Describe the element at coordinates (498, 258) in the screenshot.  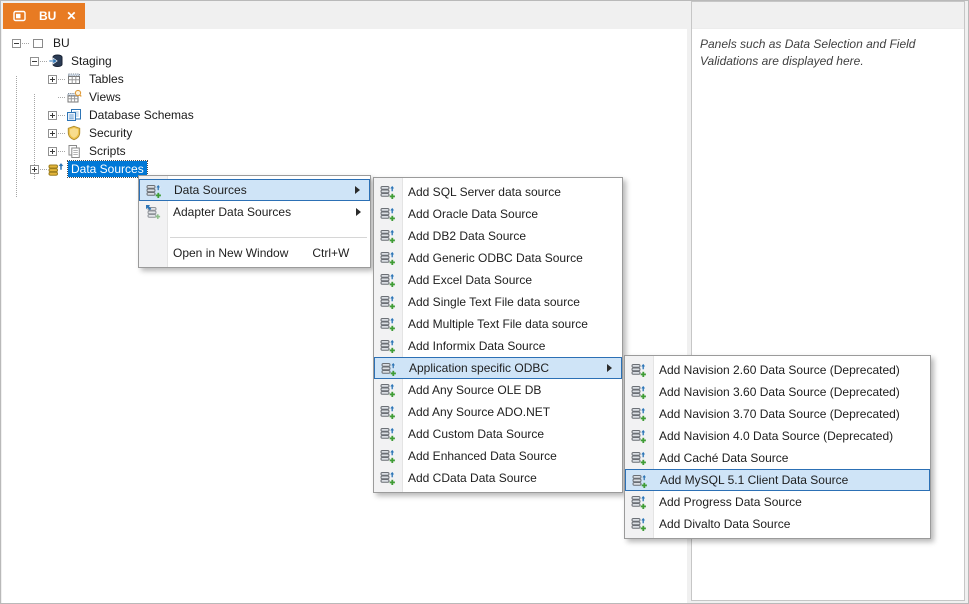
I see `menu-item-add-generic-odbc-data-source: Add Generic ODBC Data Source` at that location.